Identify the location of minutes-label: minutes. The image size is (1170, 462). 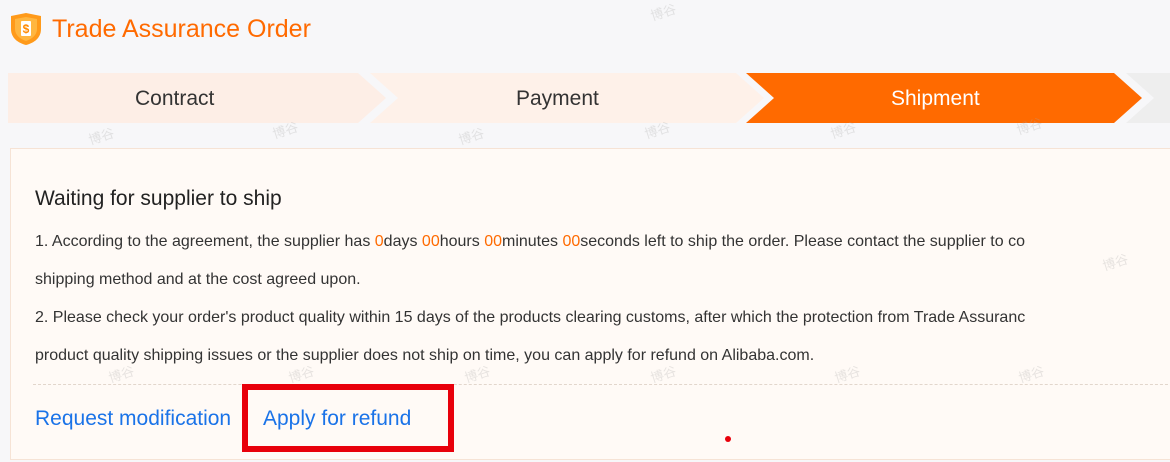
(532, 241).